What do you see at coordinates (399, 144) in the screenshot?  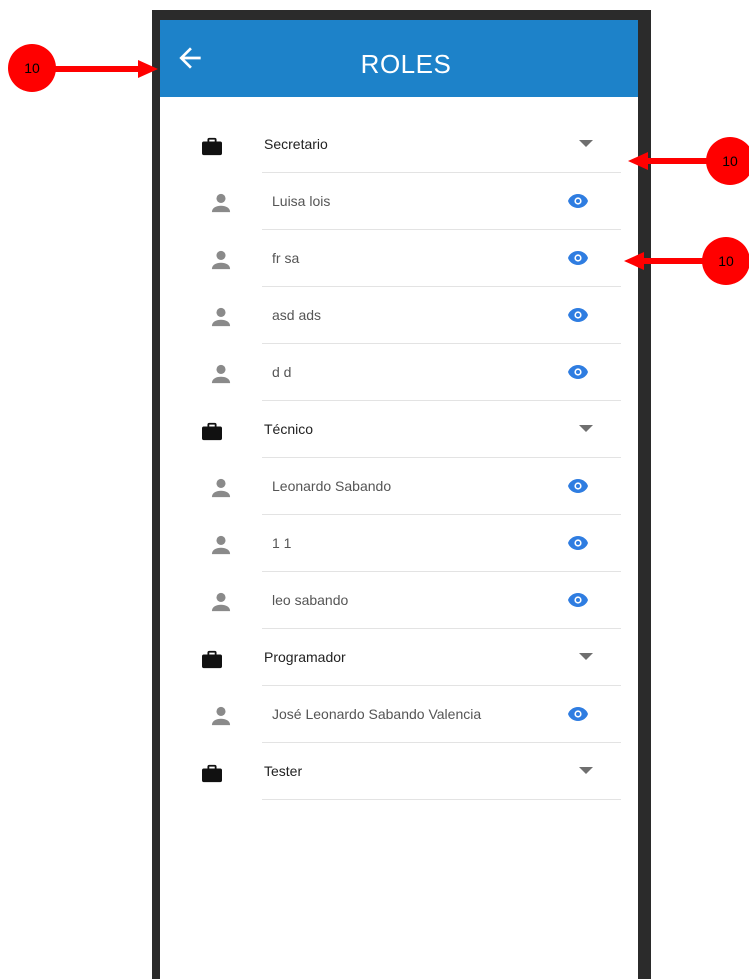 I see `role-row: Secretario` at bounding box center [399, 144].